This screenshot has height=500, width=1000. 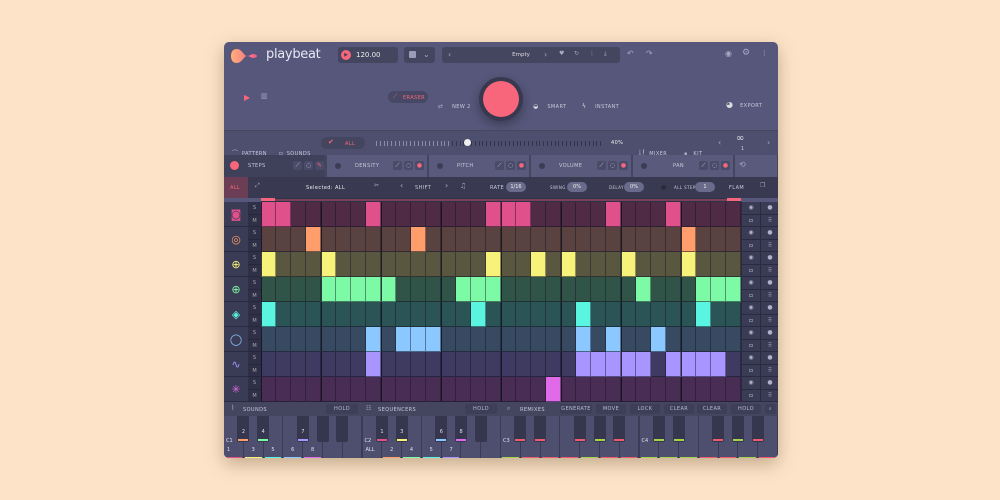 What do you see at coordinates (449, 55) in the screenshot?
I see `prev-pattern-icon: ‹` at bounding box center [449, 55].